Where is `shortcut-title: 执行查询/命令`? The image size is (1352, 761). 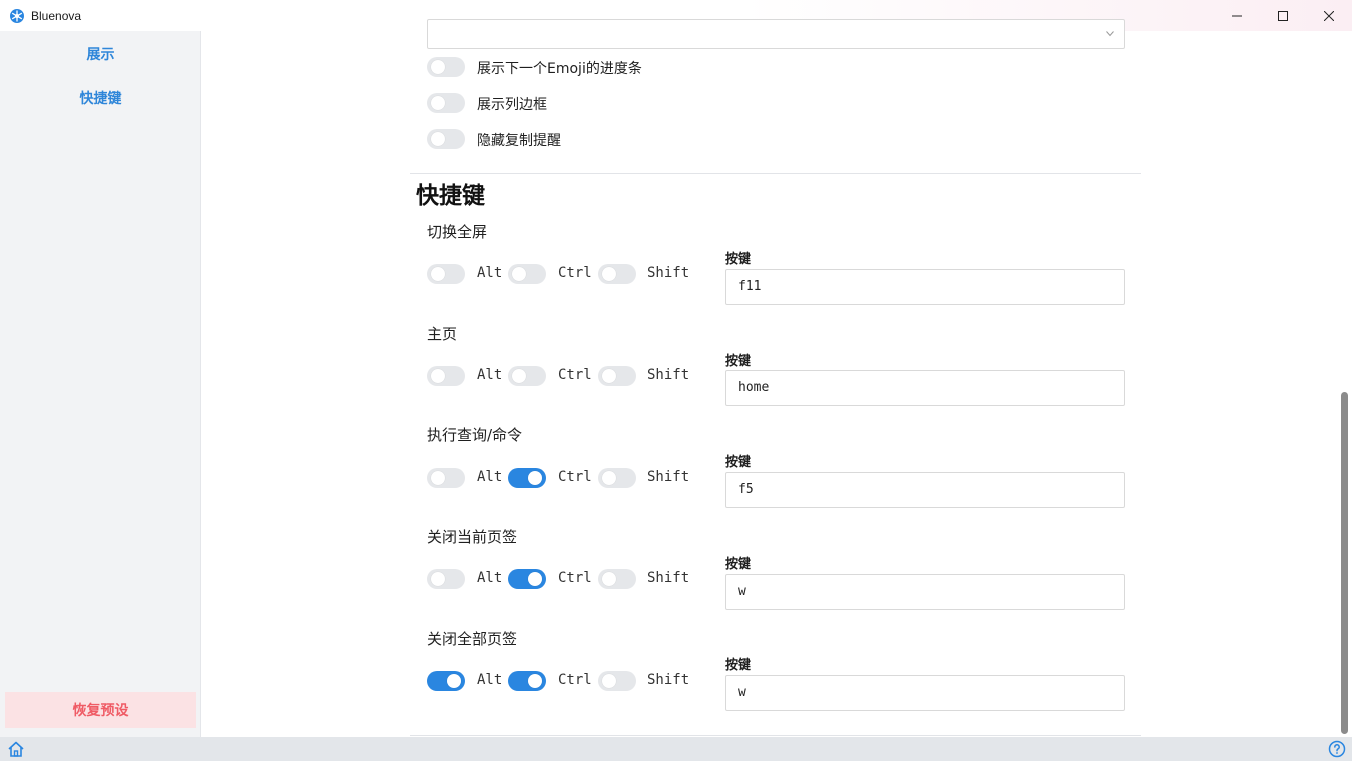 shortcut-title: 执行查询/命令 is located at coordinates (475, 435).